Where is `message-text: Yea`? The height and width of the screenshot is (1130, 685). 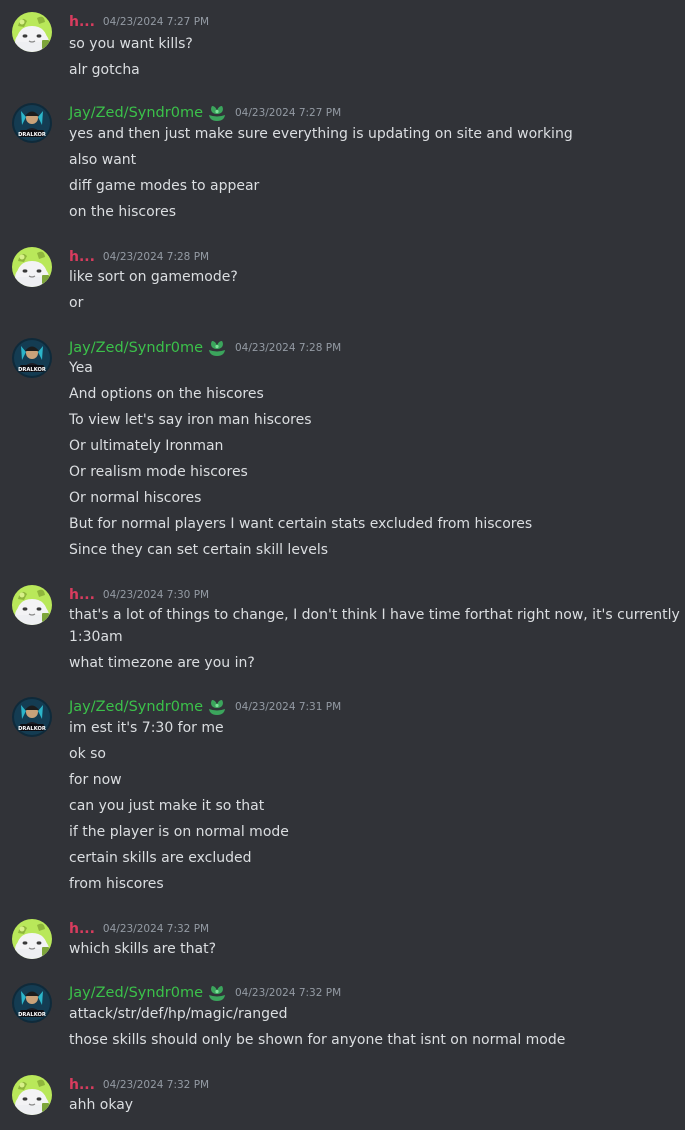
message-text: Yea is located at coordinates (81, 368).